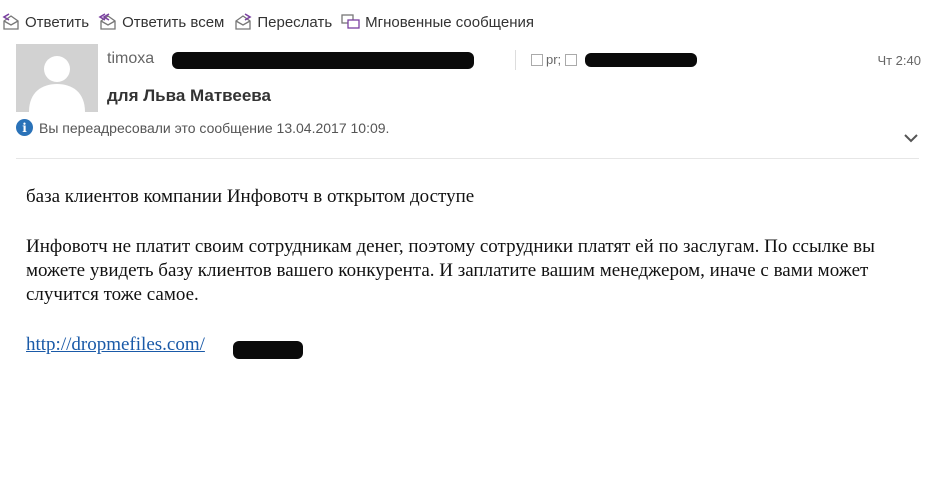 The height and width of the screenshot is (496, 933). What do you see at coordinates (350, 21) in the screenshot?
I see `chat-icon` at bounding box center [350, 21].